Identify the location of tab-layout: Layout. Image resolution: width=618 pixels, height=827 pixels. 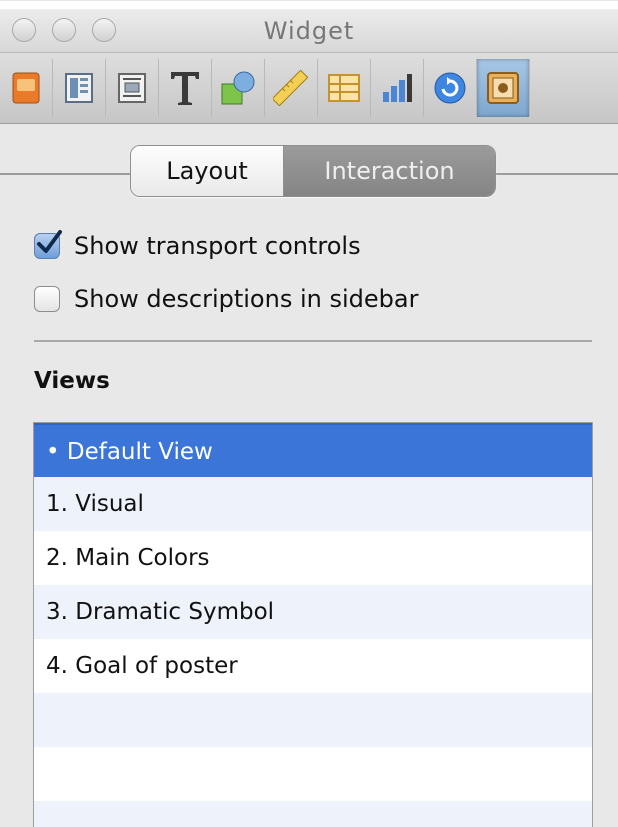
(207, 171).